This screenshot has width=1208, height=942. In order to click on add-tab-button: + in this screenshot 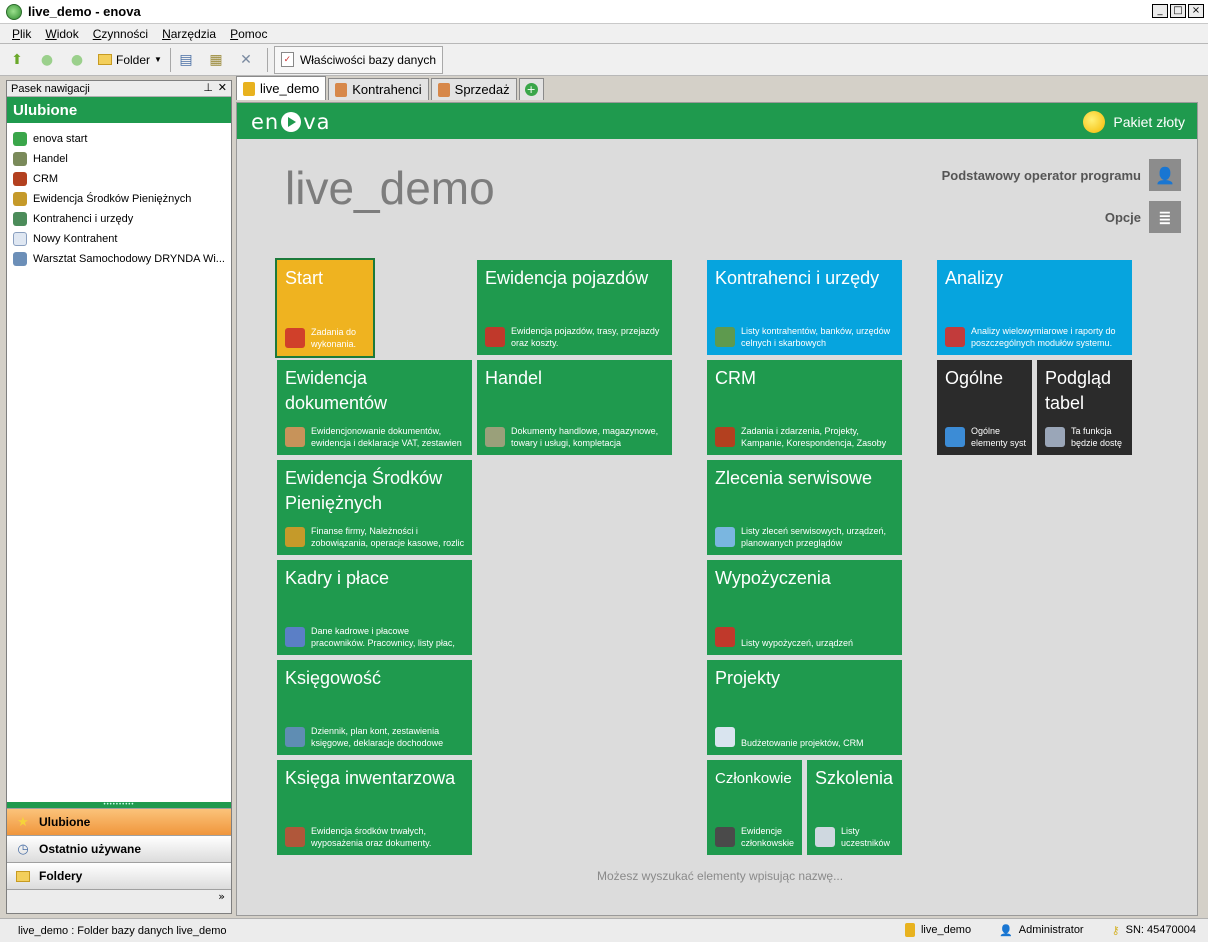, I will do `click(531, 89)`.